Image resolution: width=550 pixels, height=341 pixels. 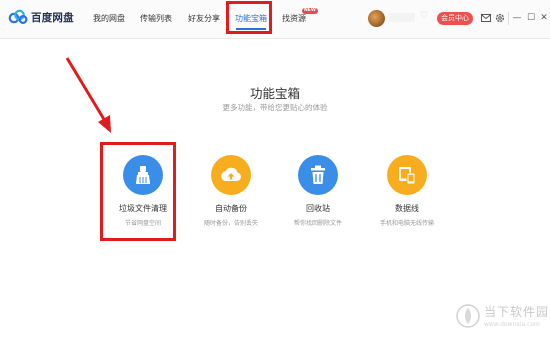 What do you see at coordinates (517, 312) in the screenshot?
I see `watermark-title: 当下软件园` at bounding box center [517, 312].